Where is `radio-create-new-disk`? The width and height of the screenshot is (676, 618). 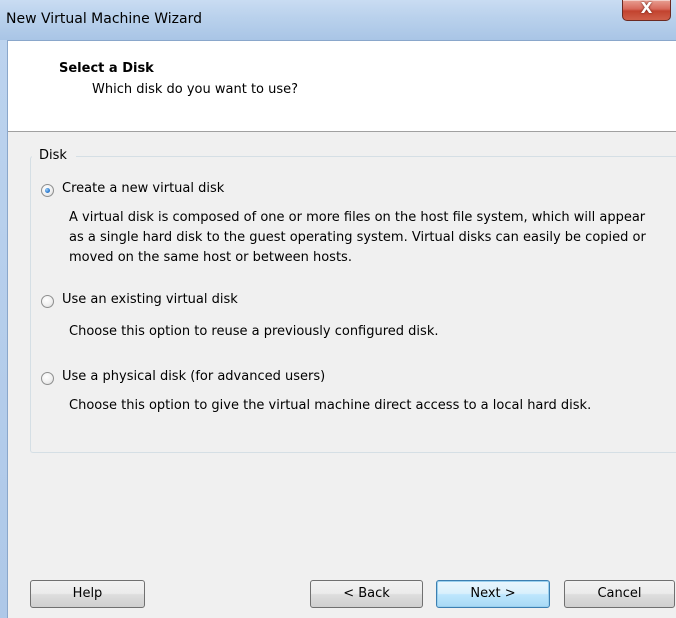 radio-create-new-disk is located at coordinates (47, 190).